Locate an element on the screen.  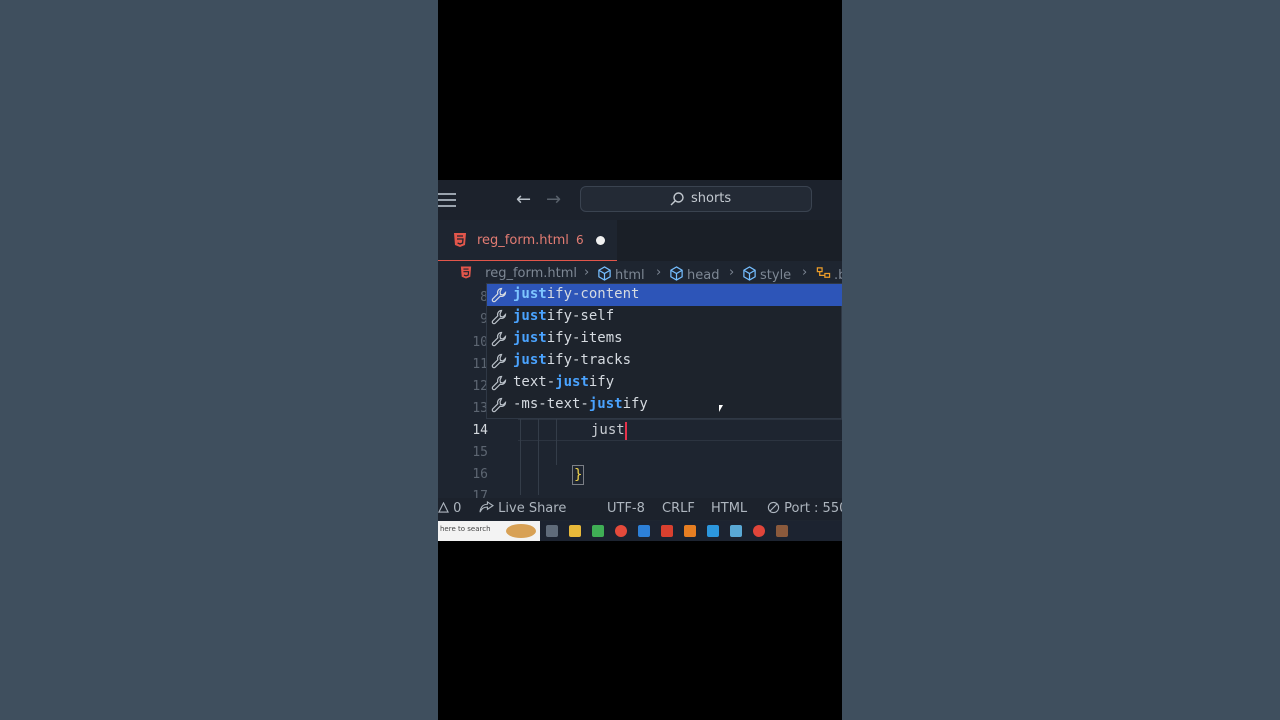
language-mode: HTML is located at coordinates (729, 508).